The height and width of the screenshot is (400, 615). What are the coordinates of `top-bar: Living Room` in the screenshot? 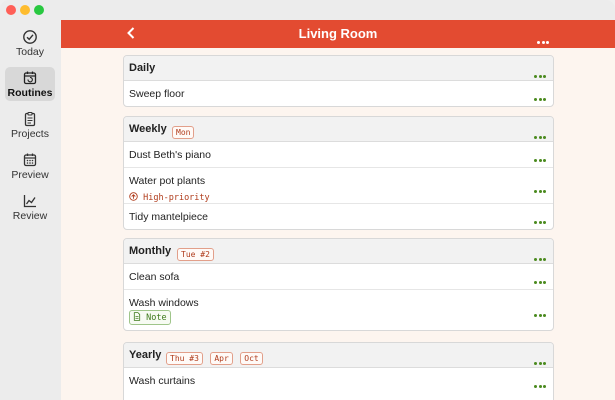 It's located at (338, 34).